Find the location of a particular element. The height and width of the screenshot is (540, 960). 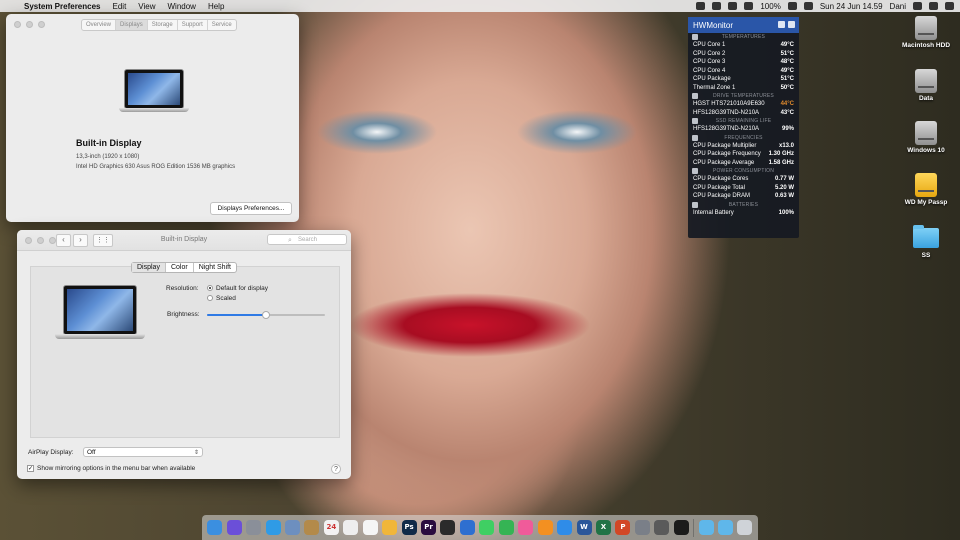

section-title: FREQUENCIES is located at coordinates (743, 137).